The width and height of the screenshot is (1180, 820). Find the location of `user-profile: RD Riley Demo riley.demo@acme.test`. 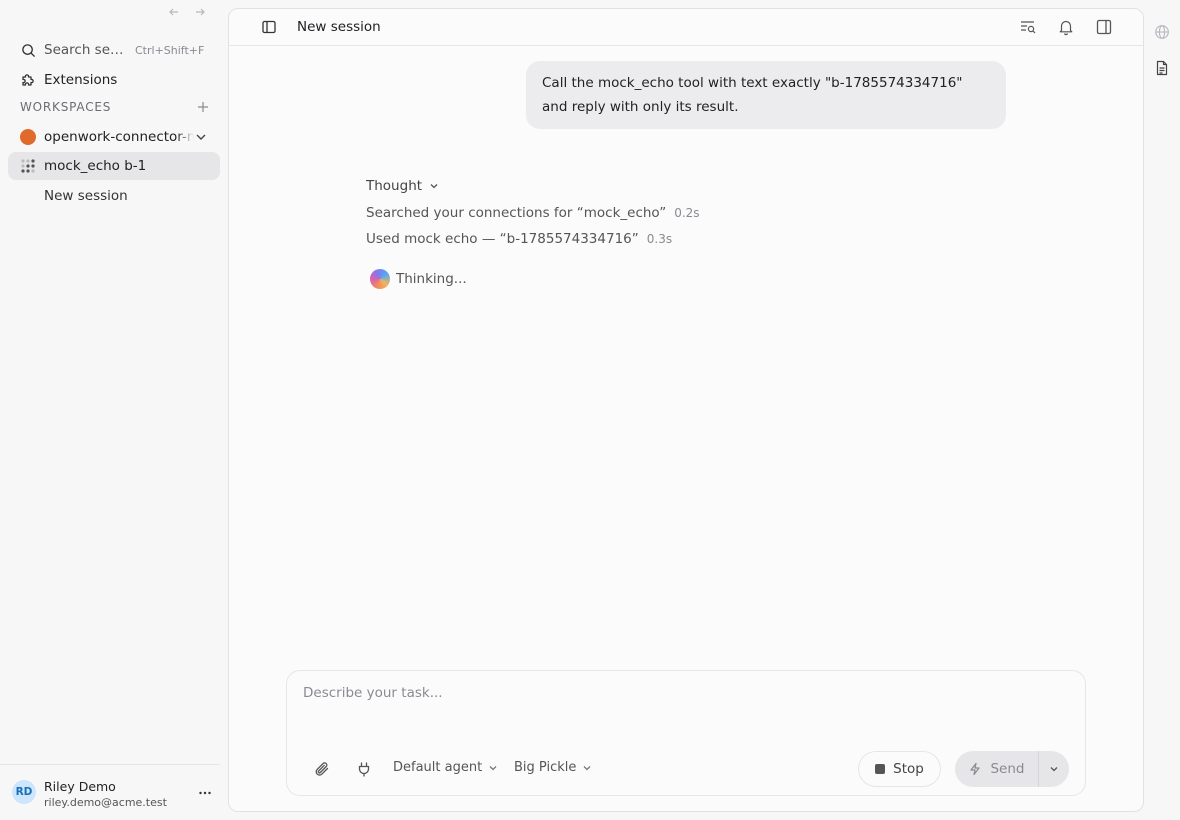

user-profile: RD Riley Demo riley.demo@acme.test is located at coordinates (110, 792).